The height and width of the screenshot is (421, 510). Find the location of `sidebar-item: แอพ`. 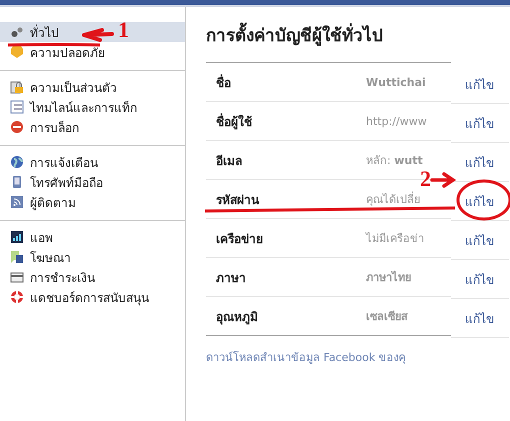

sidebar-item: แอพ is located at coordinates (92, 237).